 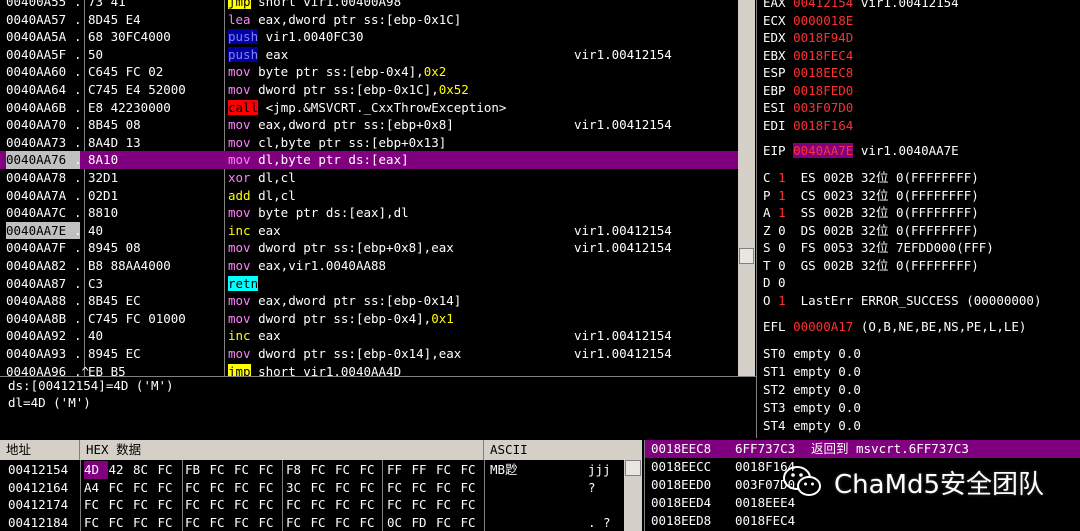 What do you see at coordinates (862, 449) in the screenshot?
I see `stack-row: 0018EEC8 6FF737C3 返回到 msvcrt.6FF737C3` at bounding box center [862, 449].